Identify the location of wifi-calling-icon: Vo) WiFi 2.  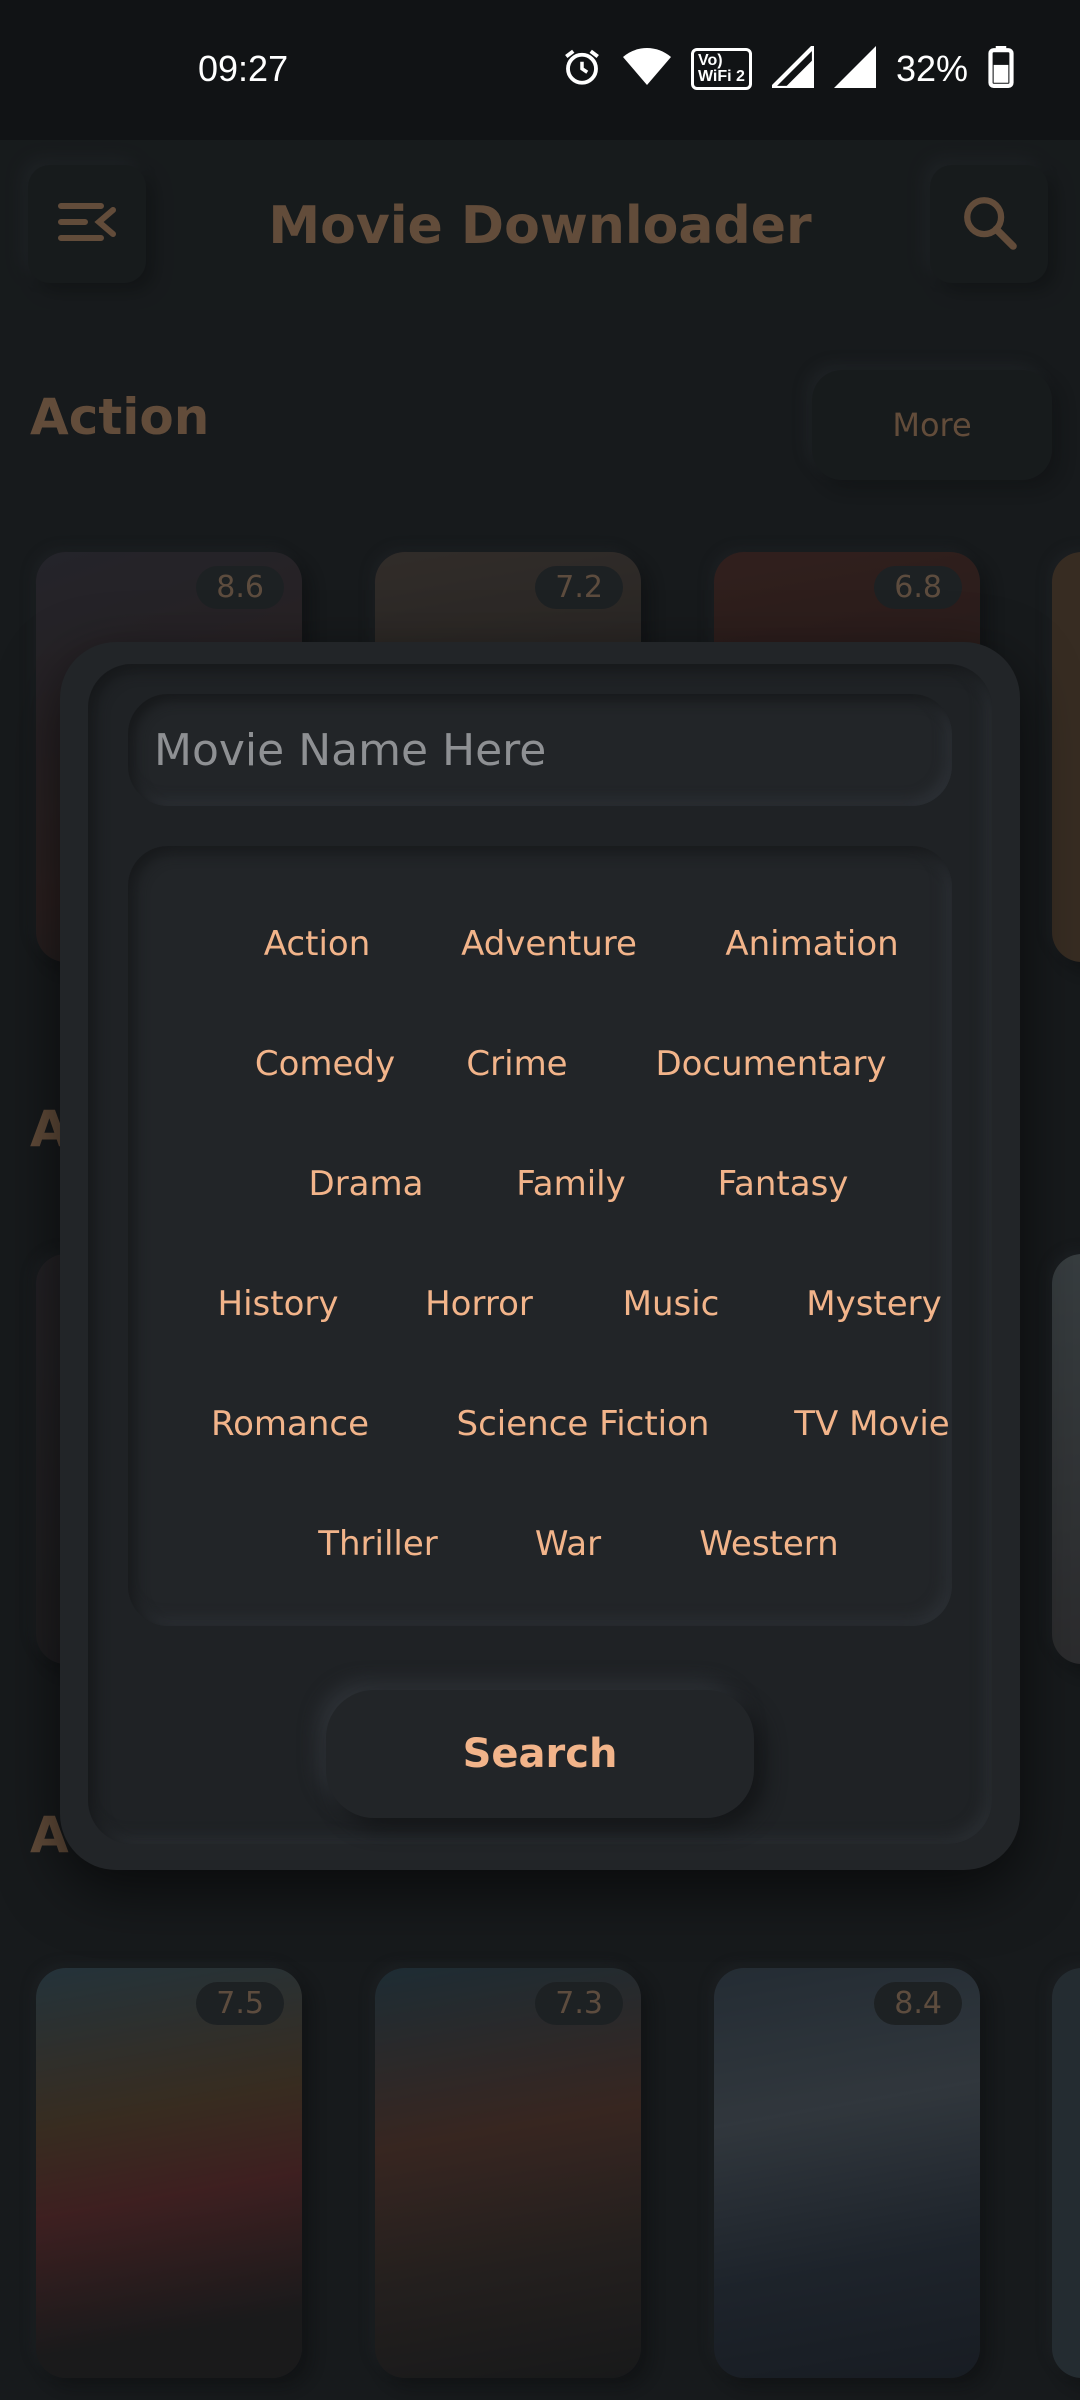
(721, 69).